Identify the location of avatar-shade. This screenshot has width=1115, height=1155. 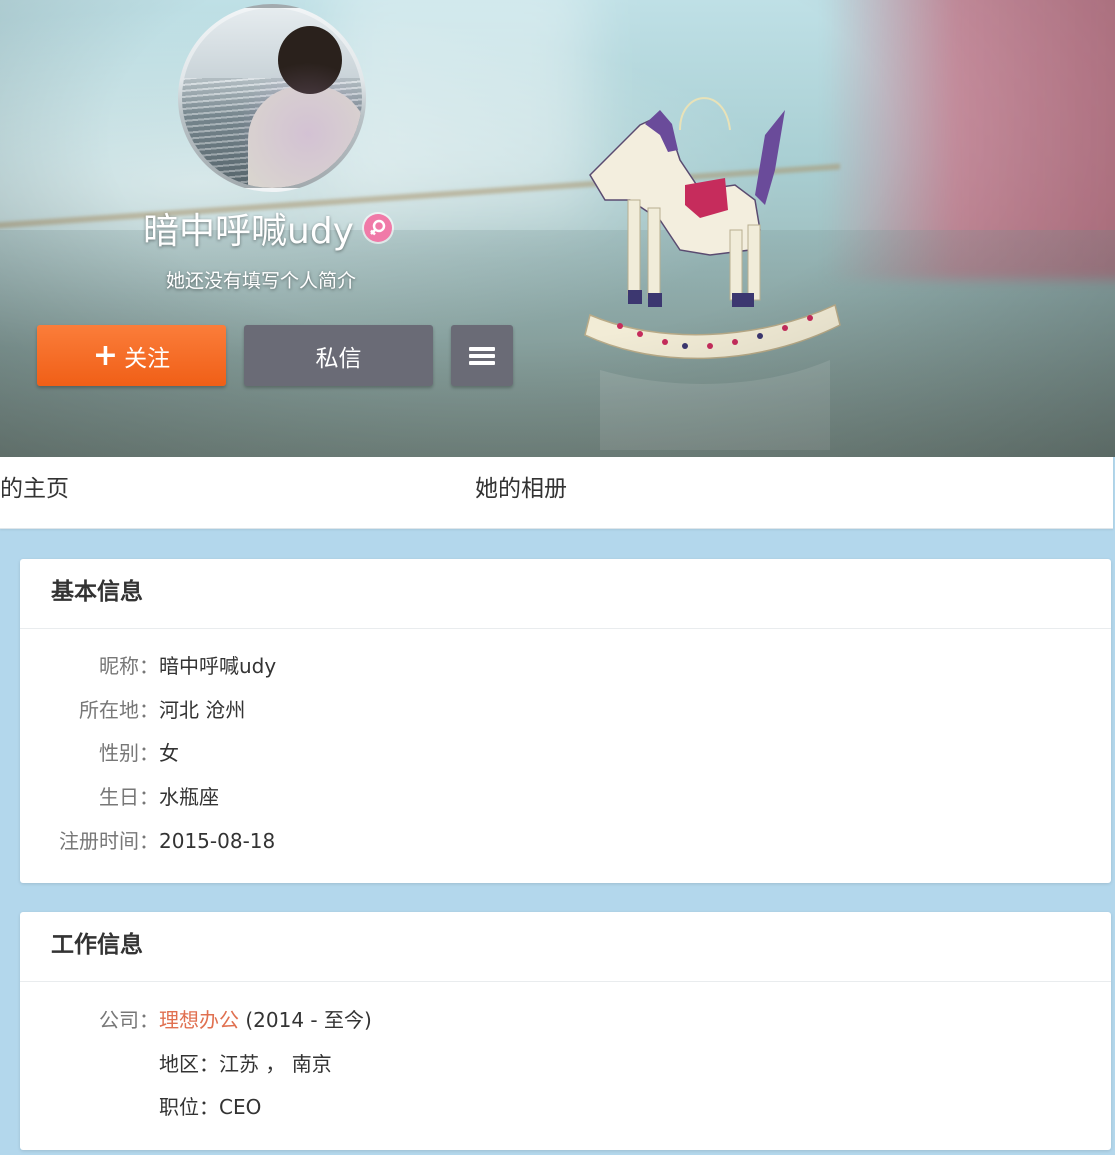
(272, 98).